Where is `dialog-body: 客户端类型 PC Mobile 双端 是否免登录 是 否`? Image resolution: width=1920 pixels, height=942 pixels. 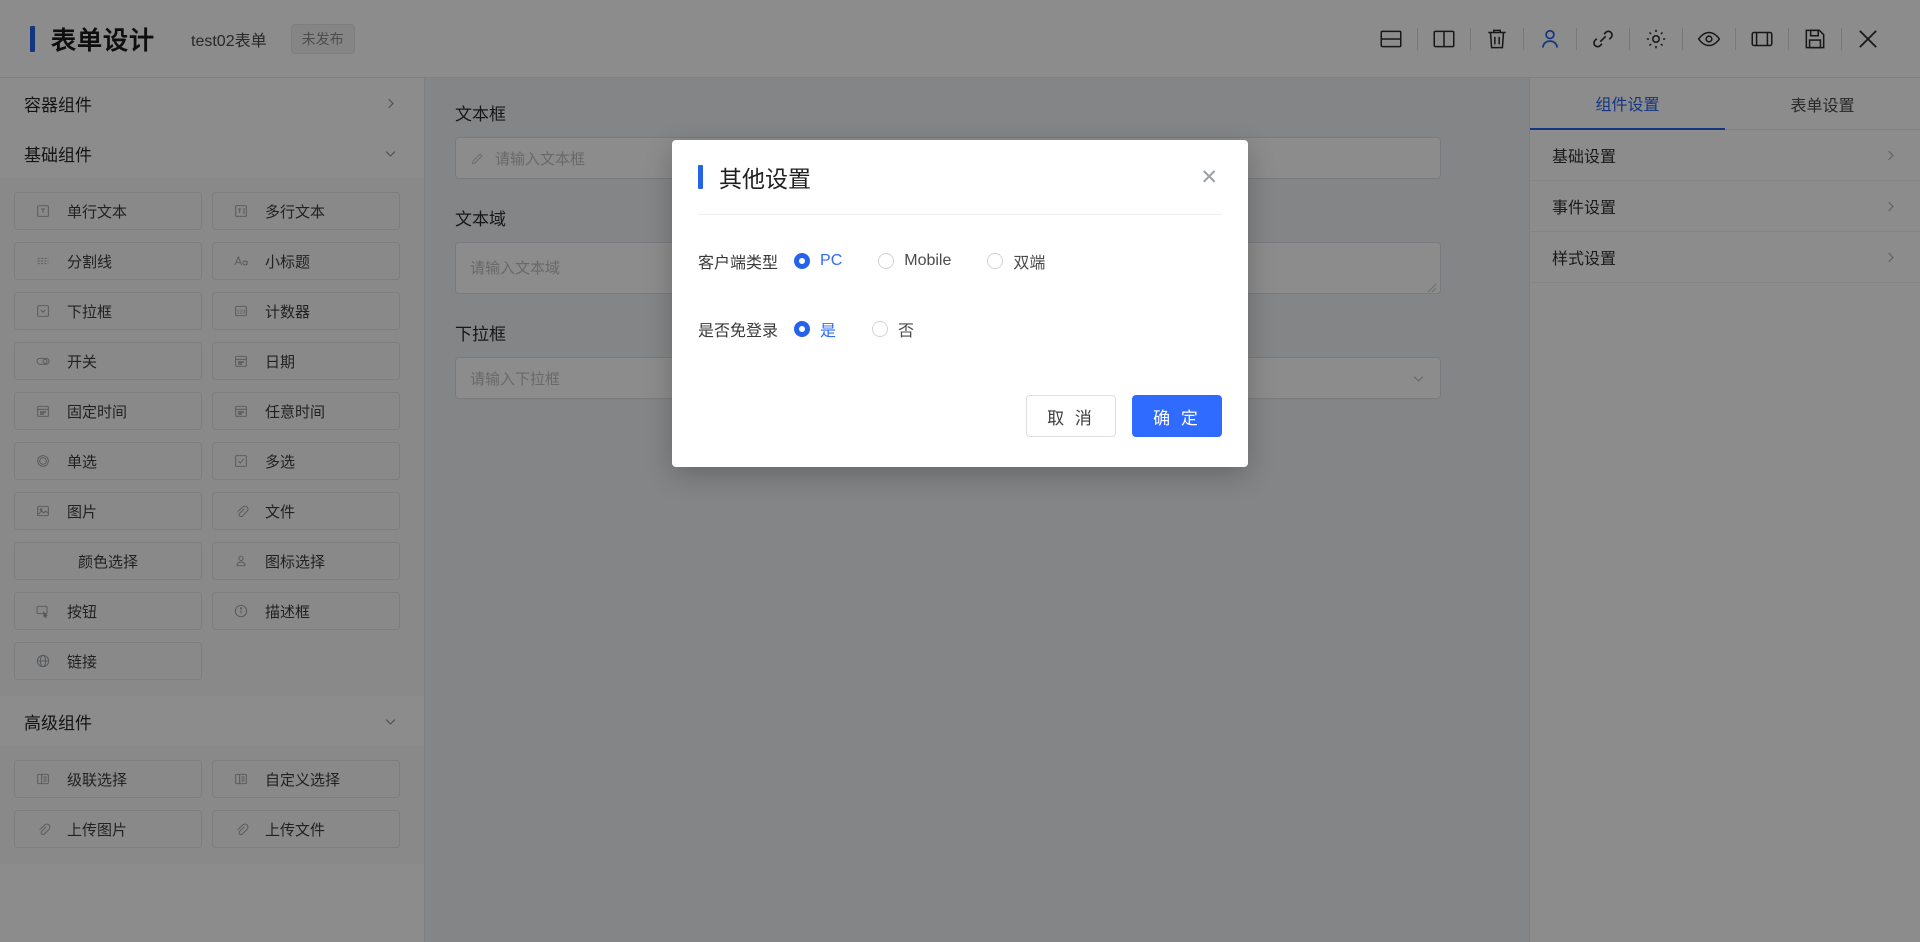
dialog-body: 客户端类型 PC Mobile 双端 是否免登录 是 否 is located at coordinates (960, 305).